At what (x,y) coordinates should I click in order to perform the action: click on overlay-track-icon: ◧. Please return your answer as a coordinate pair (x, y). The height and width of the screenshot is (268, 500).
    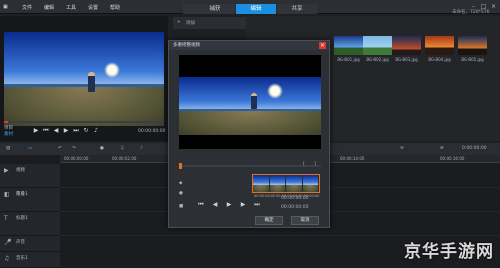
    Looking at the image, I should click on (7, 194).